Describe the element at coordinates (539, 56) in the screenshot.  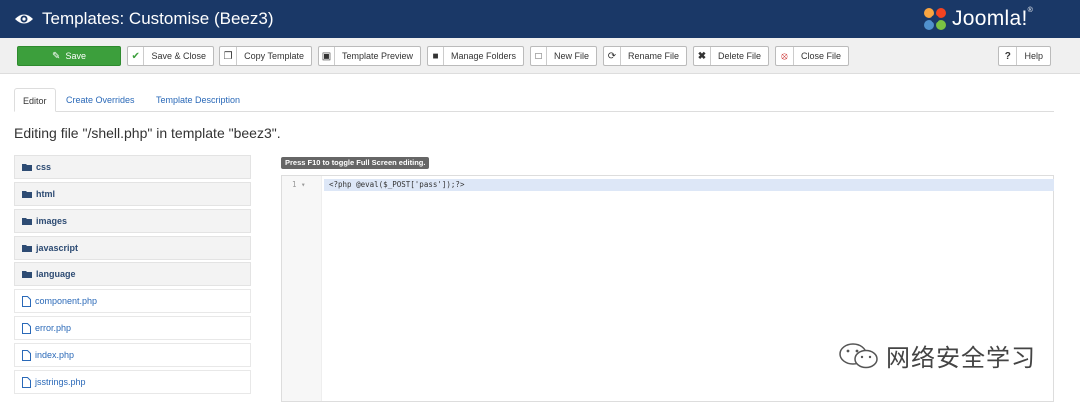
I see `file-icon: □` at that location.